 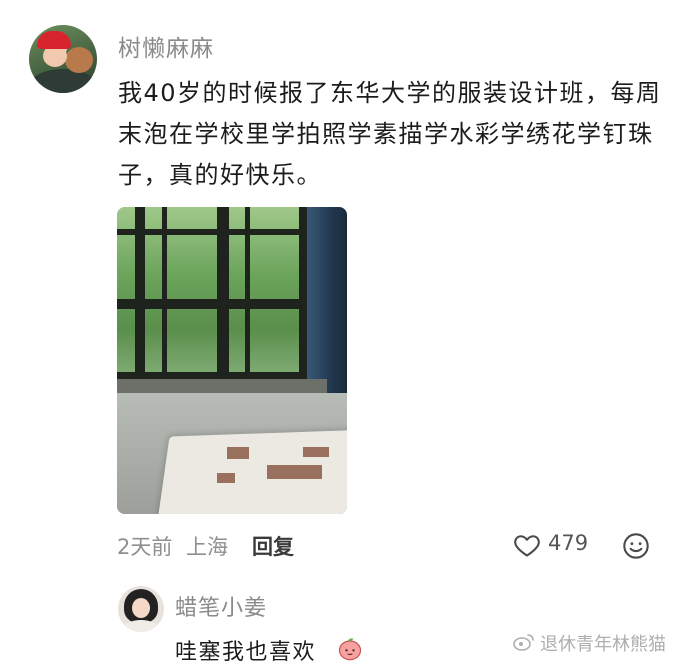 I want to click on comment-location: 上海, so click(x=207, y=547).